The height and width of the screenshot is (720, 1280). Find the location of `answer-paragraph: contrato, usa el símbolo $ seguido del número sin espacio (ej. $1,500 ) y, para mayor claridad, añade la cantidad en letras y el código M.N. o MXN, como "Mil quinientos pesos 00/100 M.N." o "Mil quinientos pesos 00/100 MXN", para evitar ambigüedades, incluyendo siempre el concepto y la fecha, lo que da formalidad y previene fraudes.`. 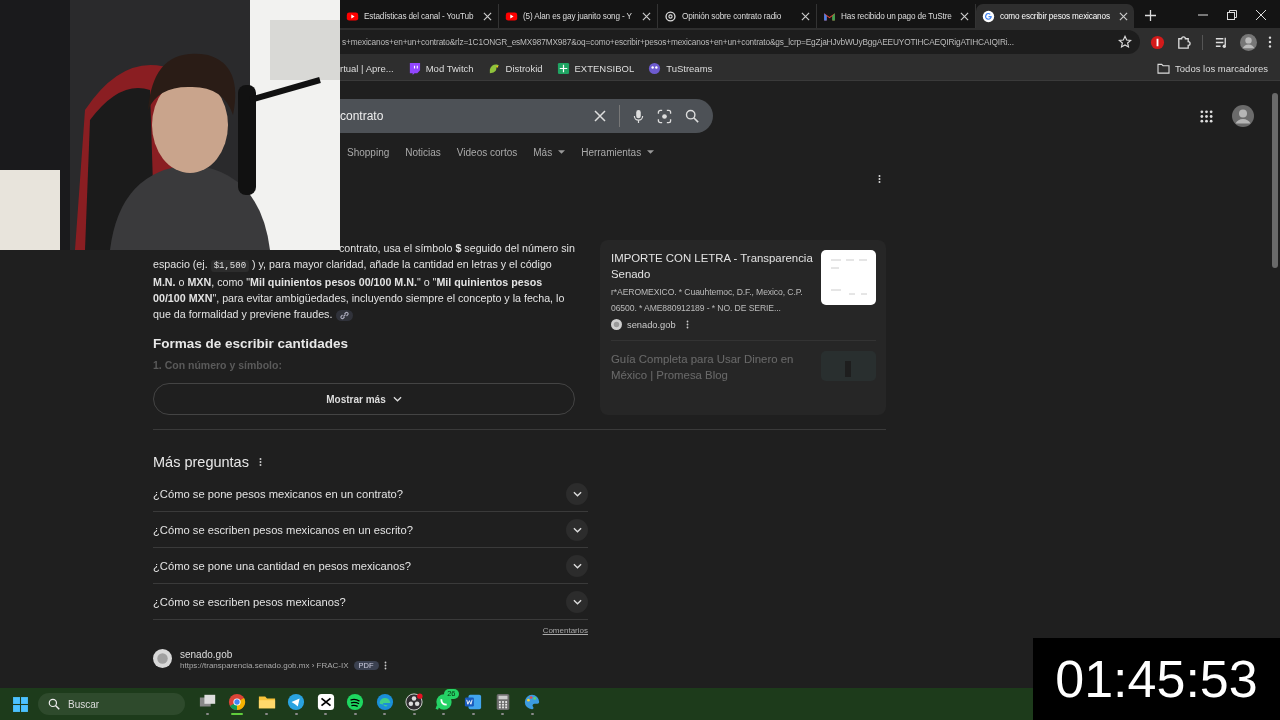

answer-paragraph: contrato, usa el símbolo $ seguido del número sin espacio (ej. $1,500 ) y, para mayor claridad, añade la cantidad en letras y el código M.N. o MXN, como "Mil quinientos pesos 00/100 M.N." o "Mil quinientos pesos 00/100 MXN", para evitar ambigüedades, incluyendo siempre el concepto y la fecha, lo que da formalidad y previene fraudes. is located at coordinates (364, 281).